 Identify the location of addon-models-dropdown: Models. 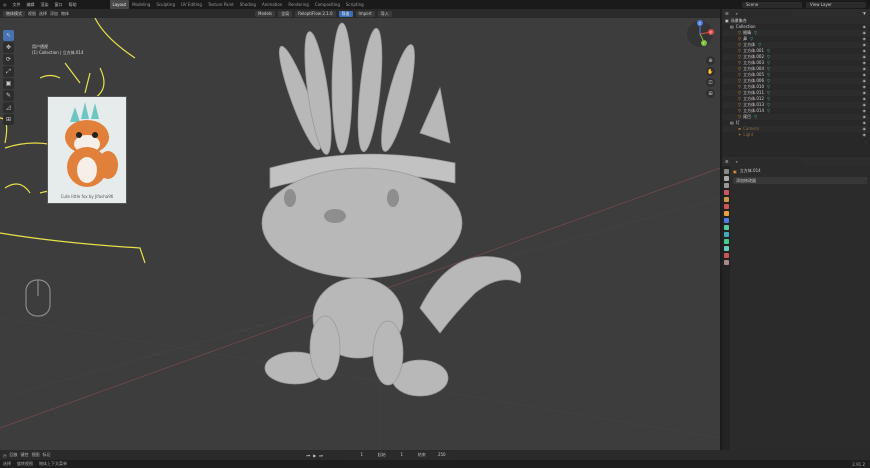
(265, 13).